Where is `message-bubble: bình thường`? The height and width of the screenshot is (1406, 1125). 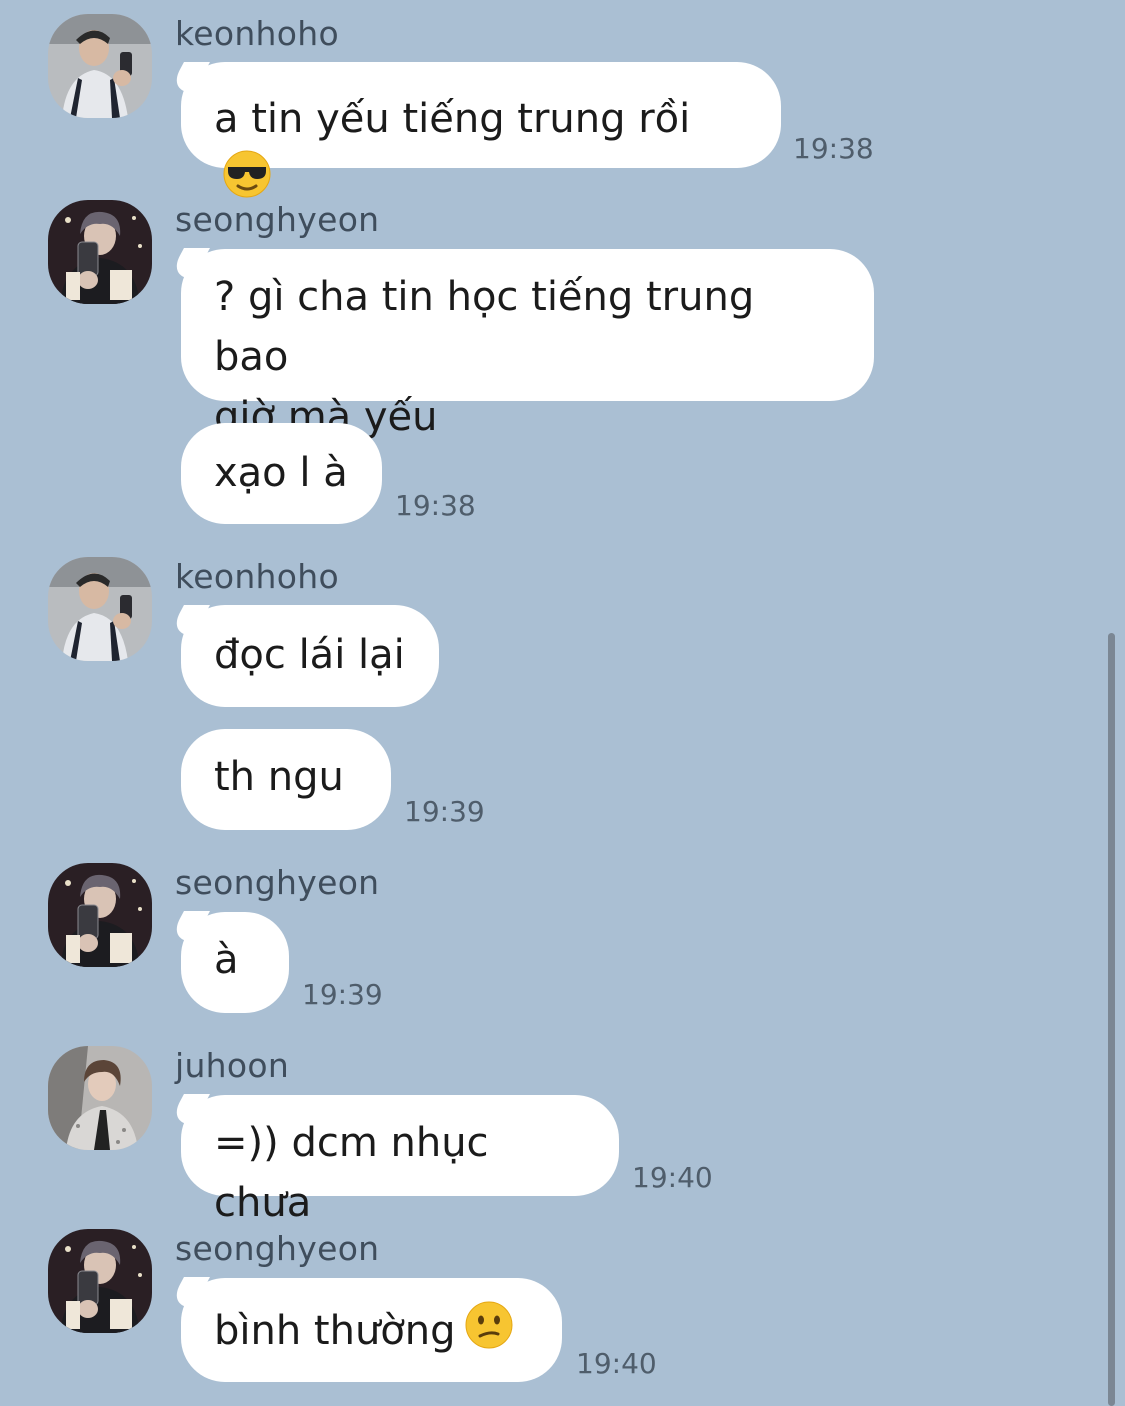
message-bubble: bình thường is located at coordinates (371, 1330).